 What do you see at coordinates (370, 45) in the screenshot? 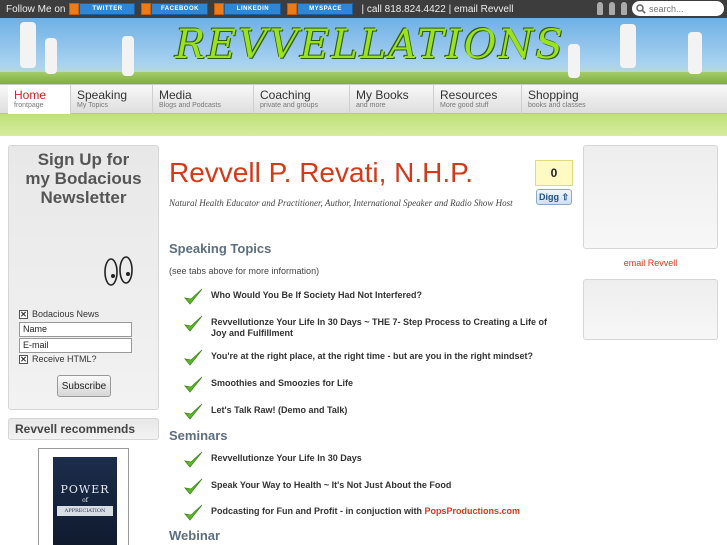
I see `site-logo: REVVELLATIONS` at bounding box center [370, 45].